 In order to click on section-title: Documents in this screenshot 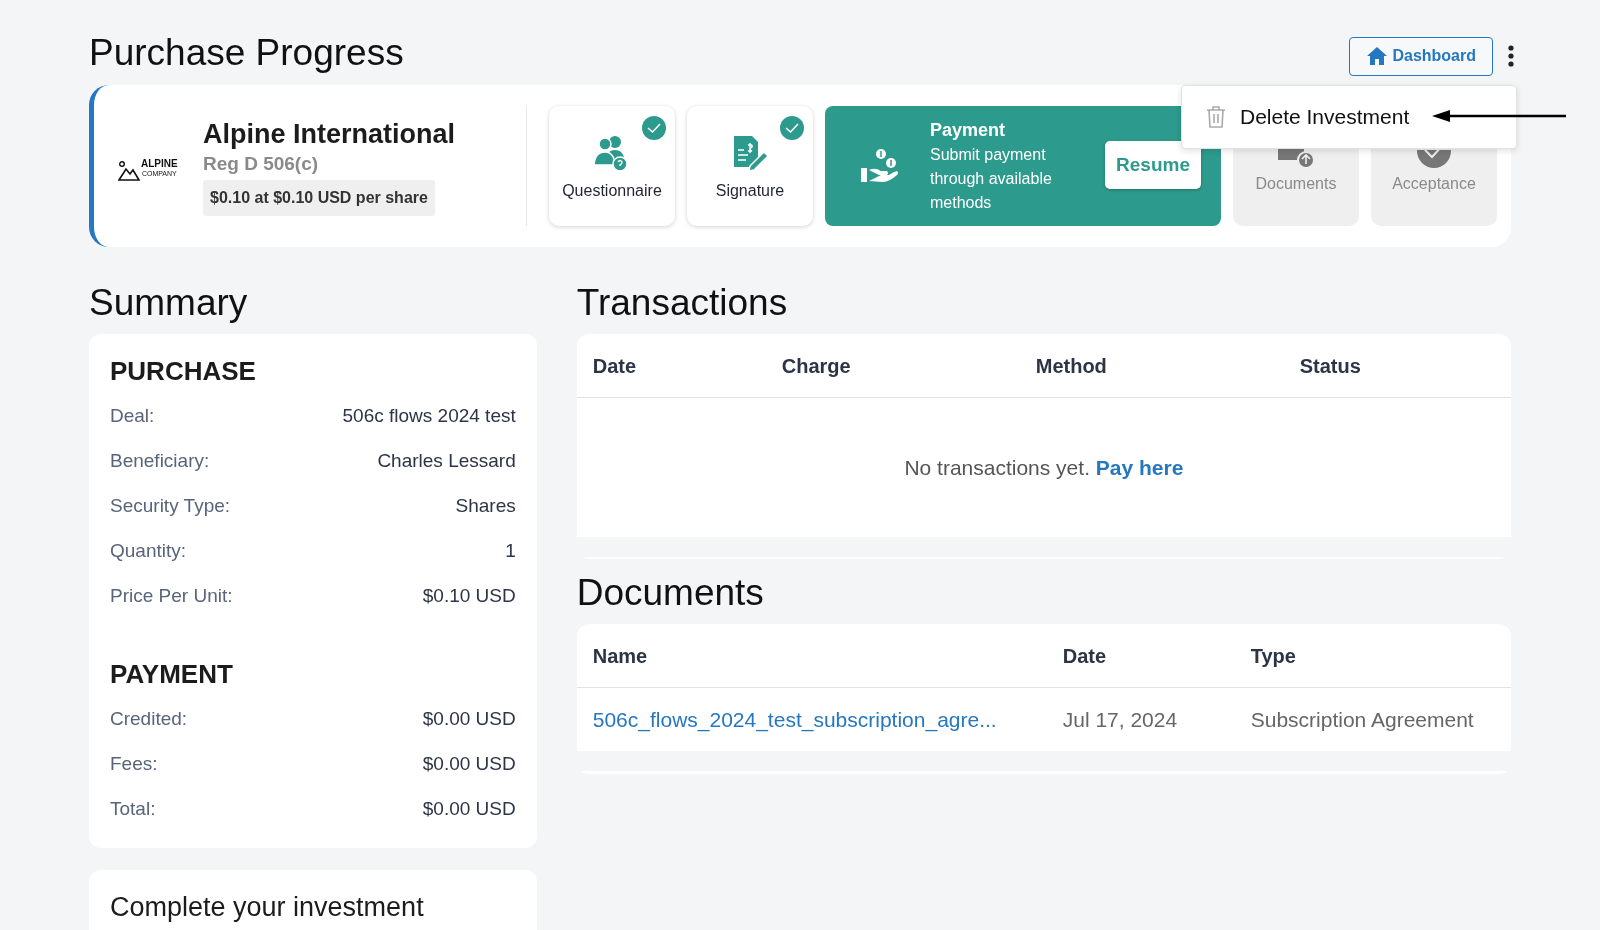, I will do `click(670, 593)`.